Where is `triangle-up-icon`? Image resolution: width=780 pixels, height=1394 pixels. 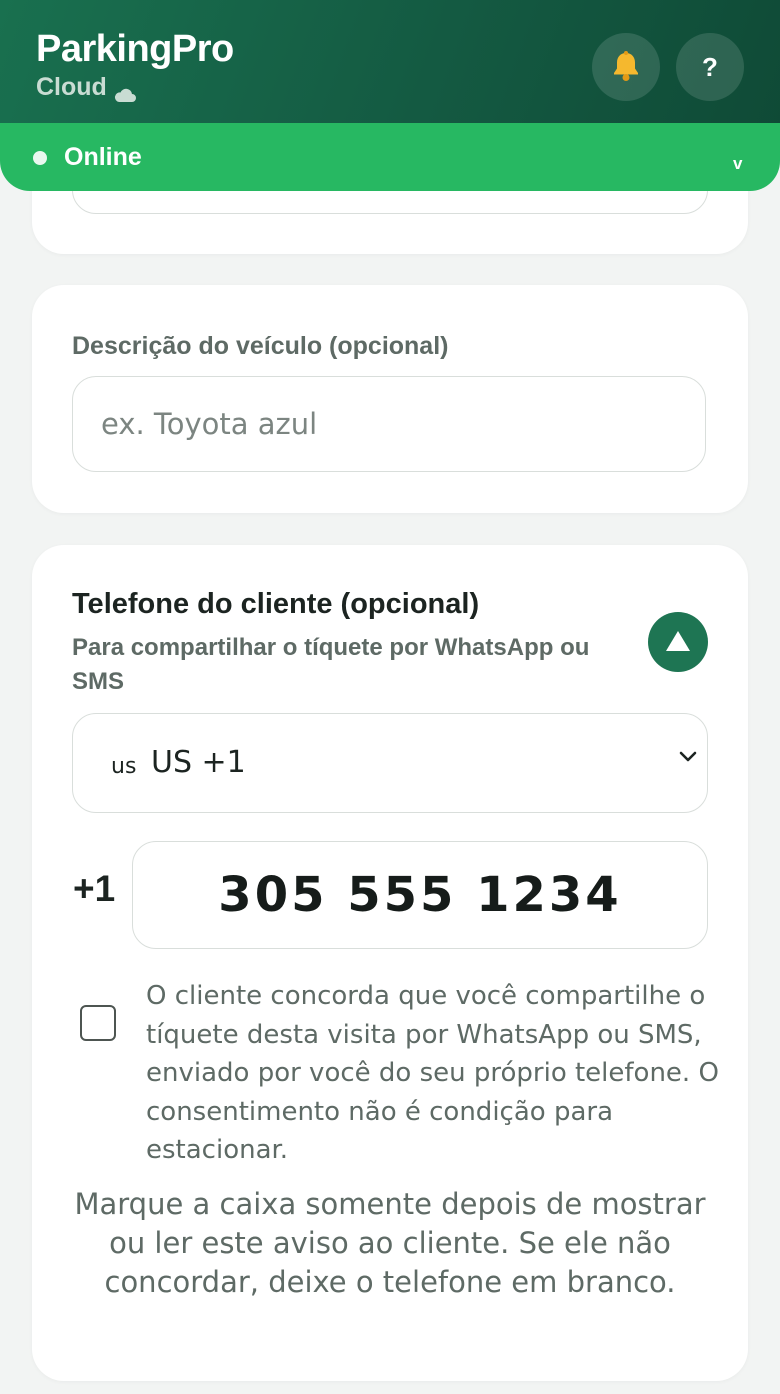
triangle-up-icon is located at coordinates (678, 642).